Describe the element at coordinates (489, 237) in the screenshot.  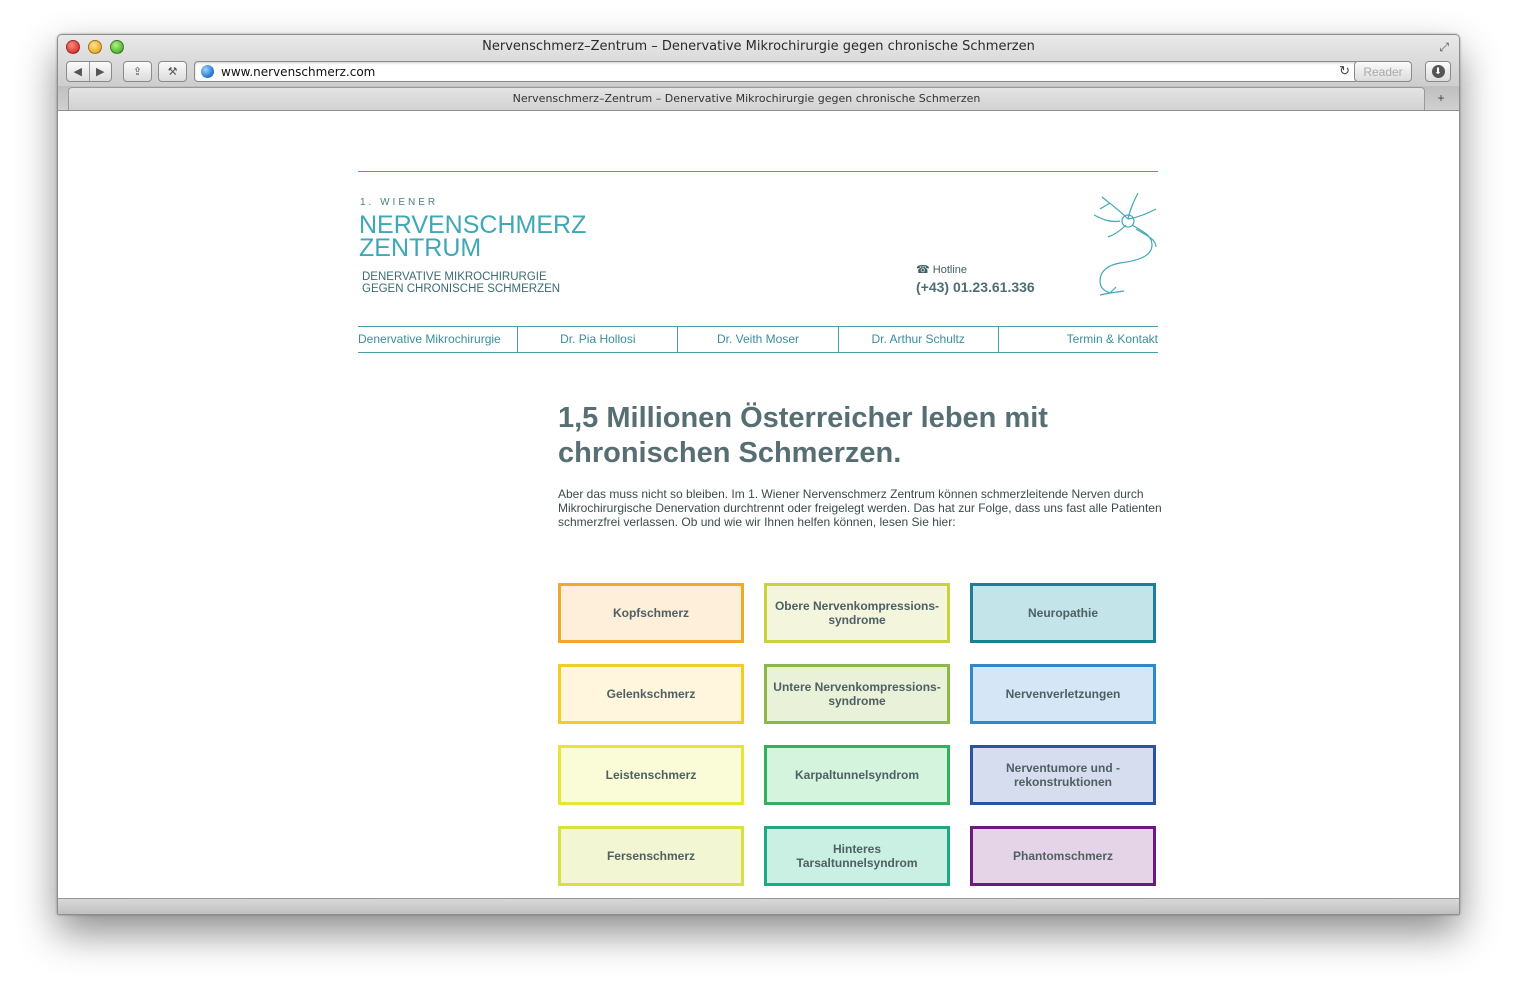
I see `logo-wordmark: NERVENSCHMERZ ZENTRUM` at that location.